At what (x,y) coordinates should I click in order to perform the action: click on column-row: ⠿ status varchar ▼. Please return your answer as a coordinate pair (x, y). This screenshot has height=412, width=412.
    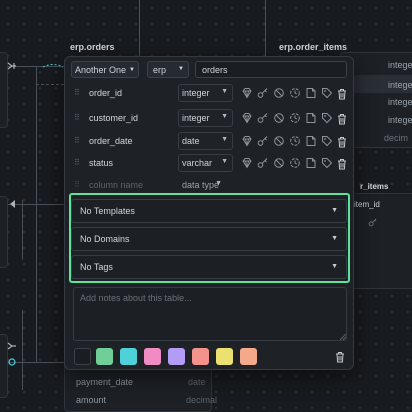
    Looking at the image, I should click on (210, 163).